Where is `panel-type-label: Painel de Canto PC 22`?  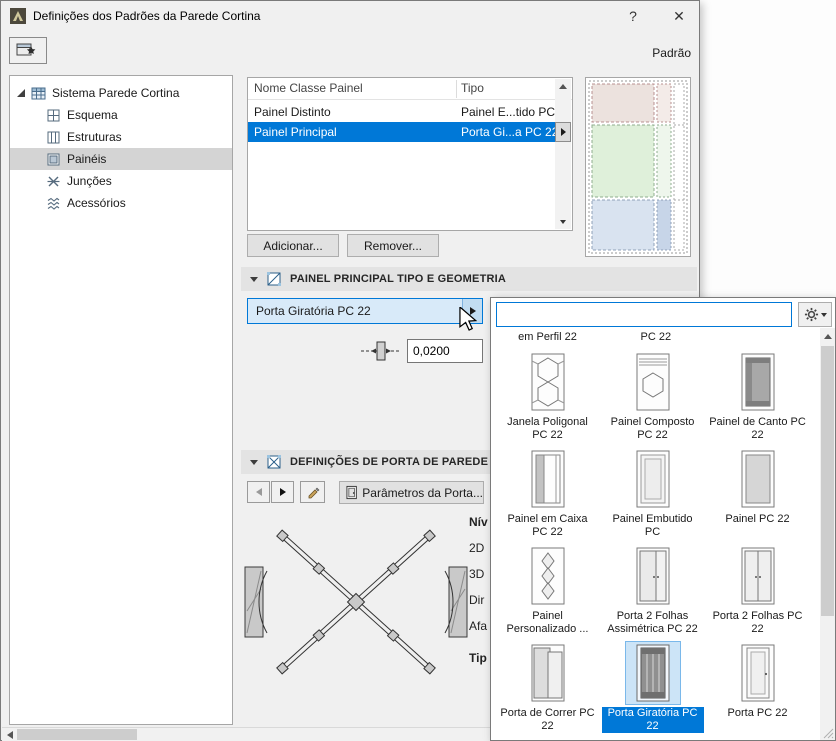 panel-type-label: Painel de Canto PC 22 is located at coordinates (757, 428).